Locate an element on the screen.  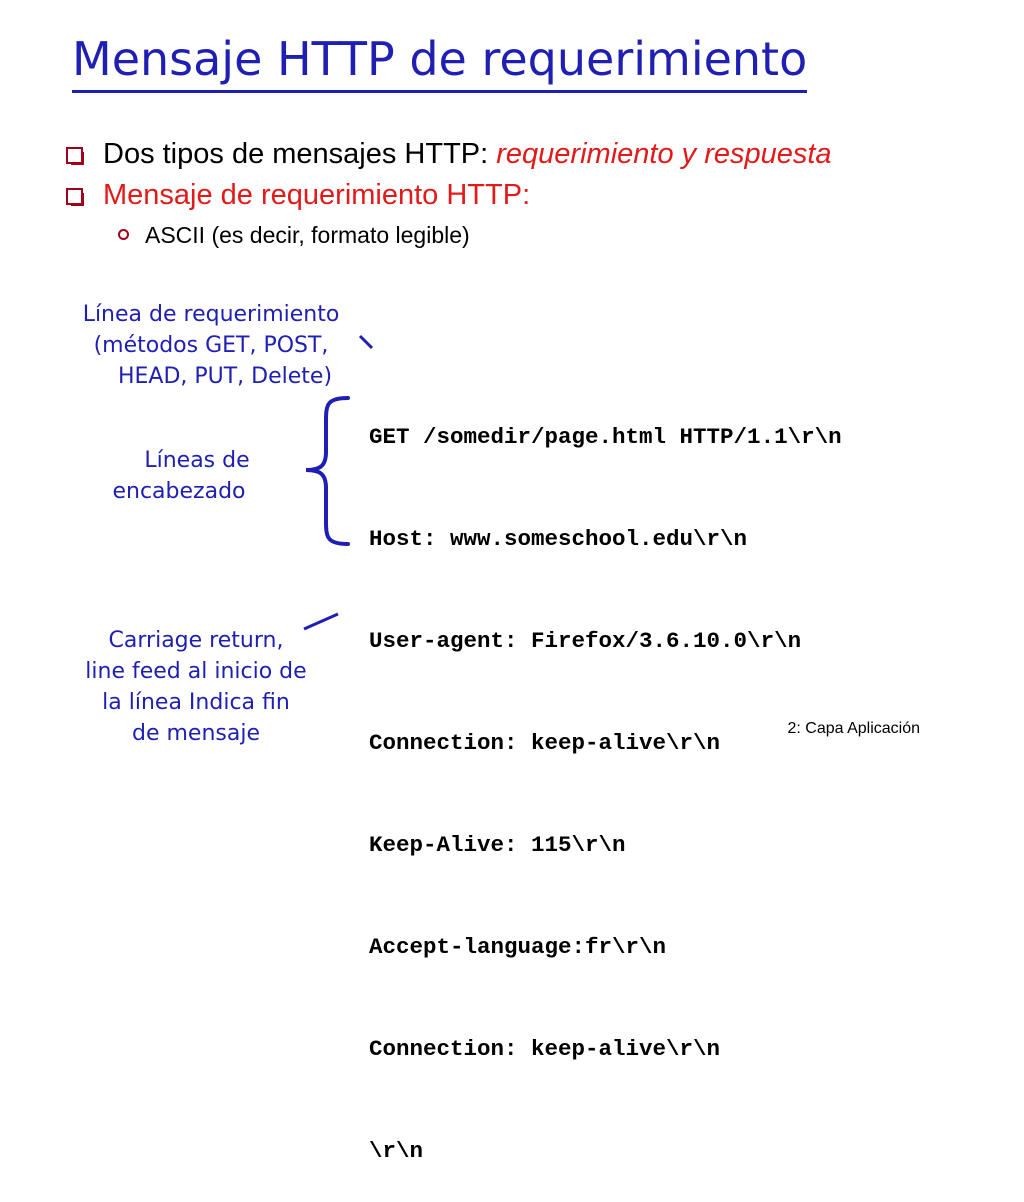
http-line-accept-language: Accept-language:fr\r\n is located at coordinates (518, 947).